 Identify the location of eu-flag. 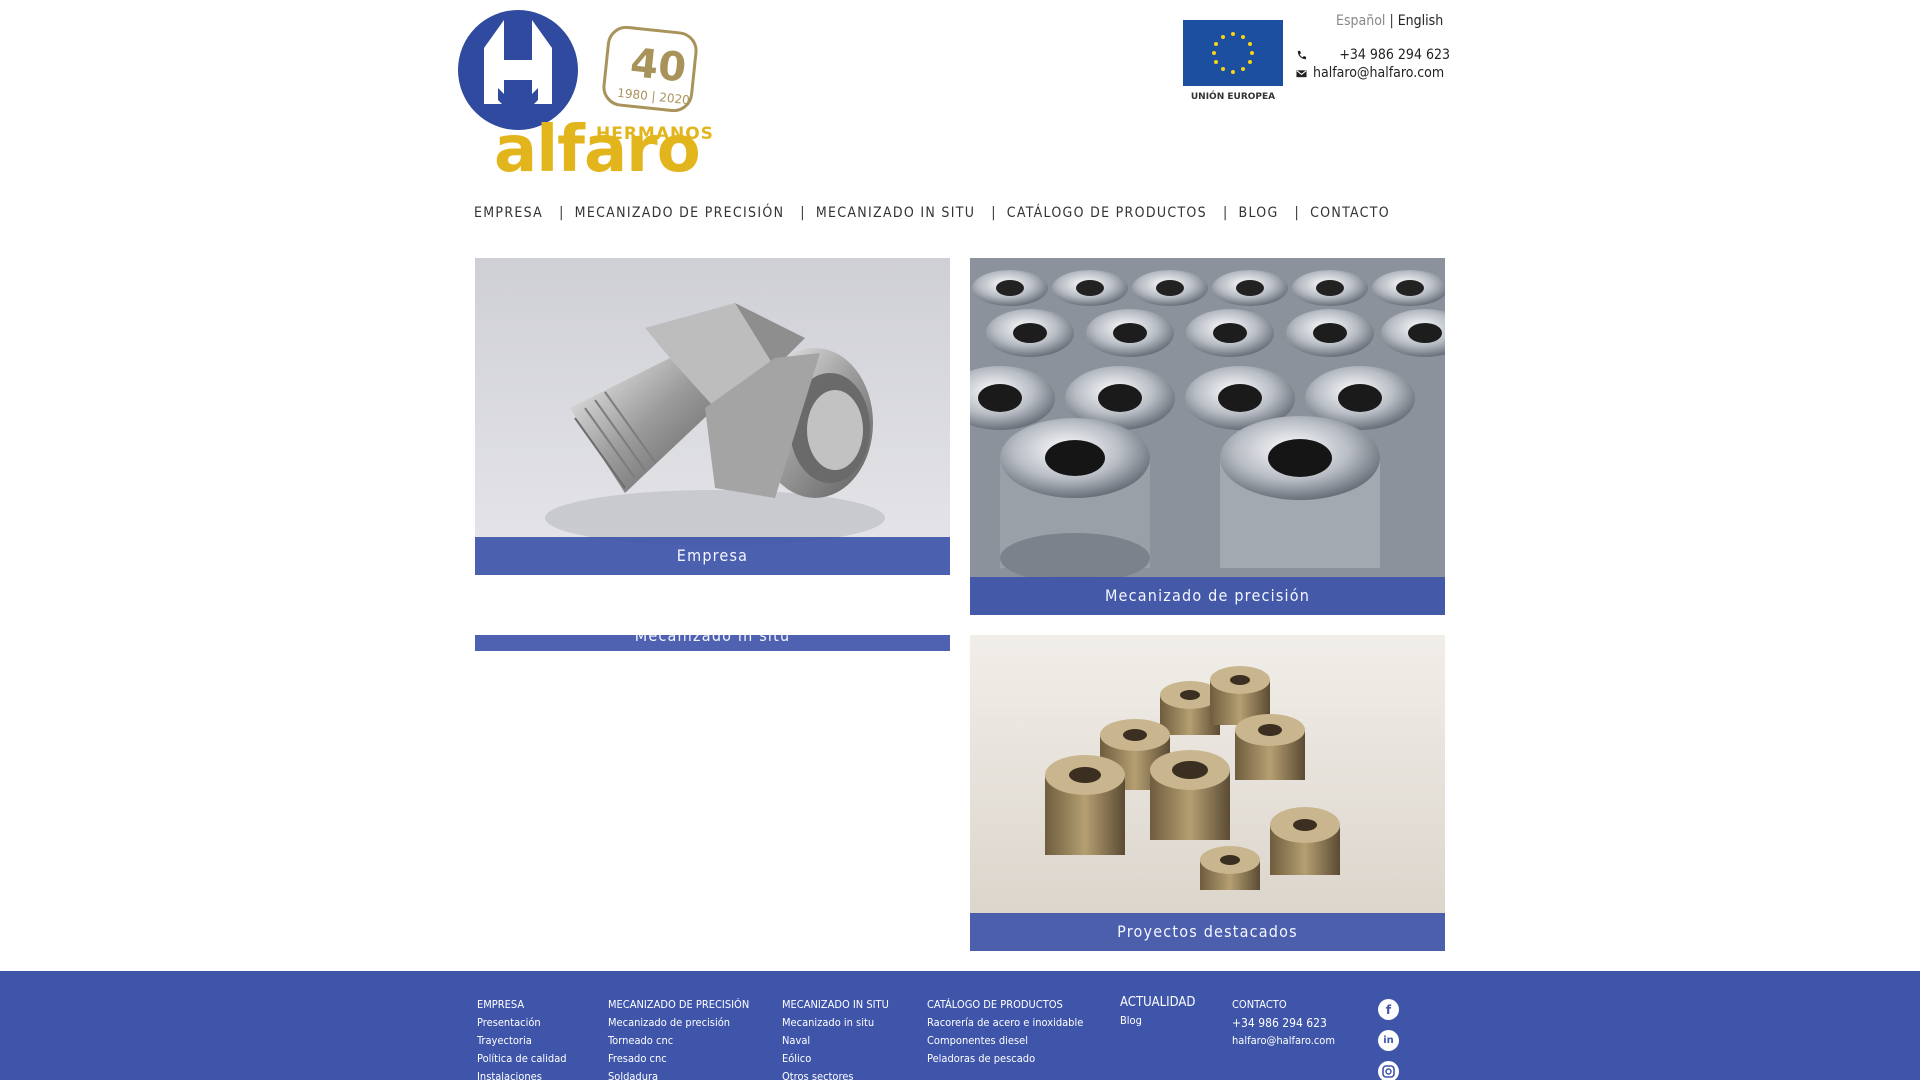
(1233, 53).